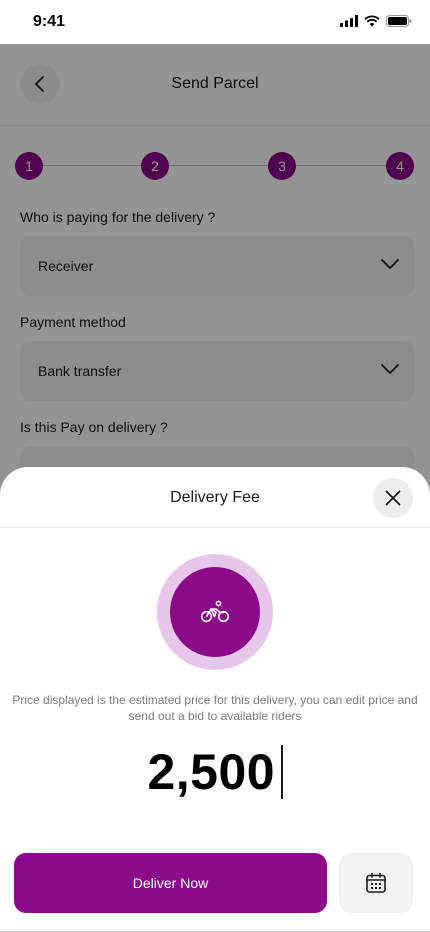  I want to click on status-time: 9:41, so click(49, 21).